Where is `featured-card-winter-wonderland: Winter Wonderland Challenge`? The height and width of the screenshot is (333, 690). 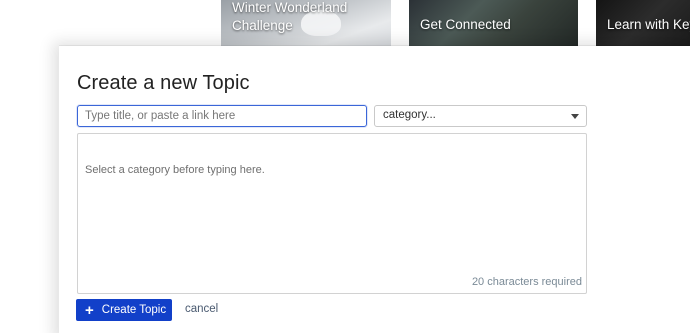 featured-card-winter-wonderland: Winter Wonderland Challenge is located at coordinates (306, 23).